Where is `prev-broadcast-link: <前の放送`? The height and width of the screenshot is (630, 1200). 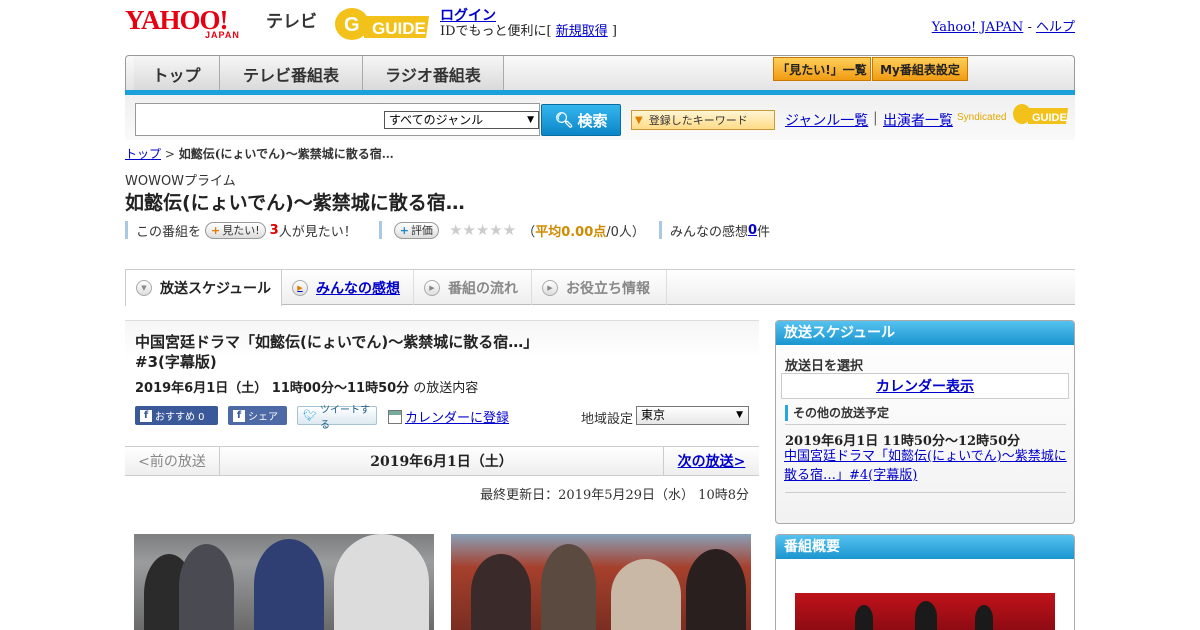
prev-broadcast-link: <前の放送 is located at coordinates (172, 461).